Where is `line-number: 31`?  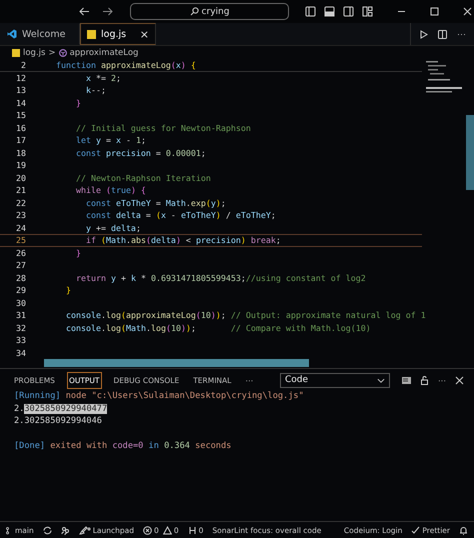 line-number: 31 is located at coordinates (21, 315).